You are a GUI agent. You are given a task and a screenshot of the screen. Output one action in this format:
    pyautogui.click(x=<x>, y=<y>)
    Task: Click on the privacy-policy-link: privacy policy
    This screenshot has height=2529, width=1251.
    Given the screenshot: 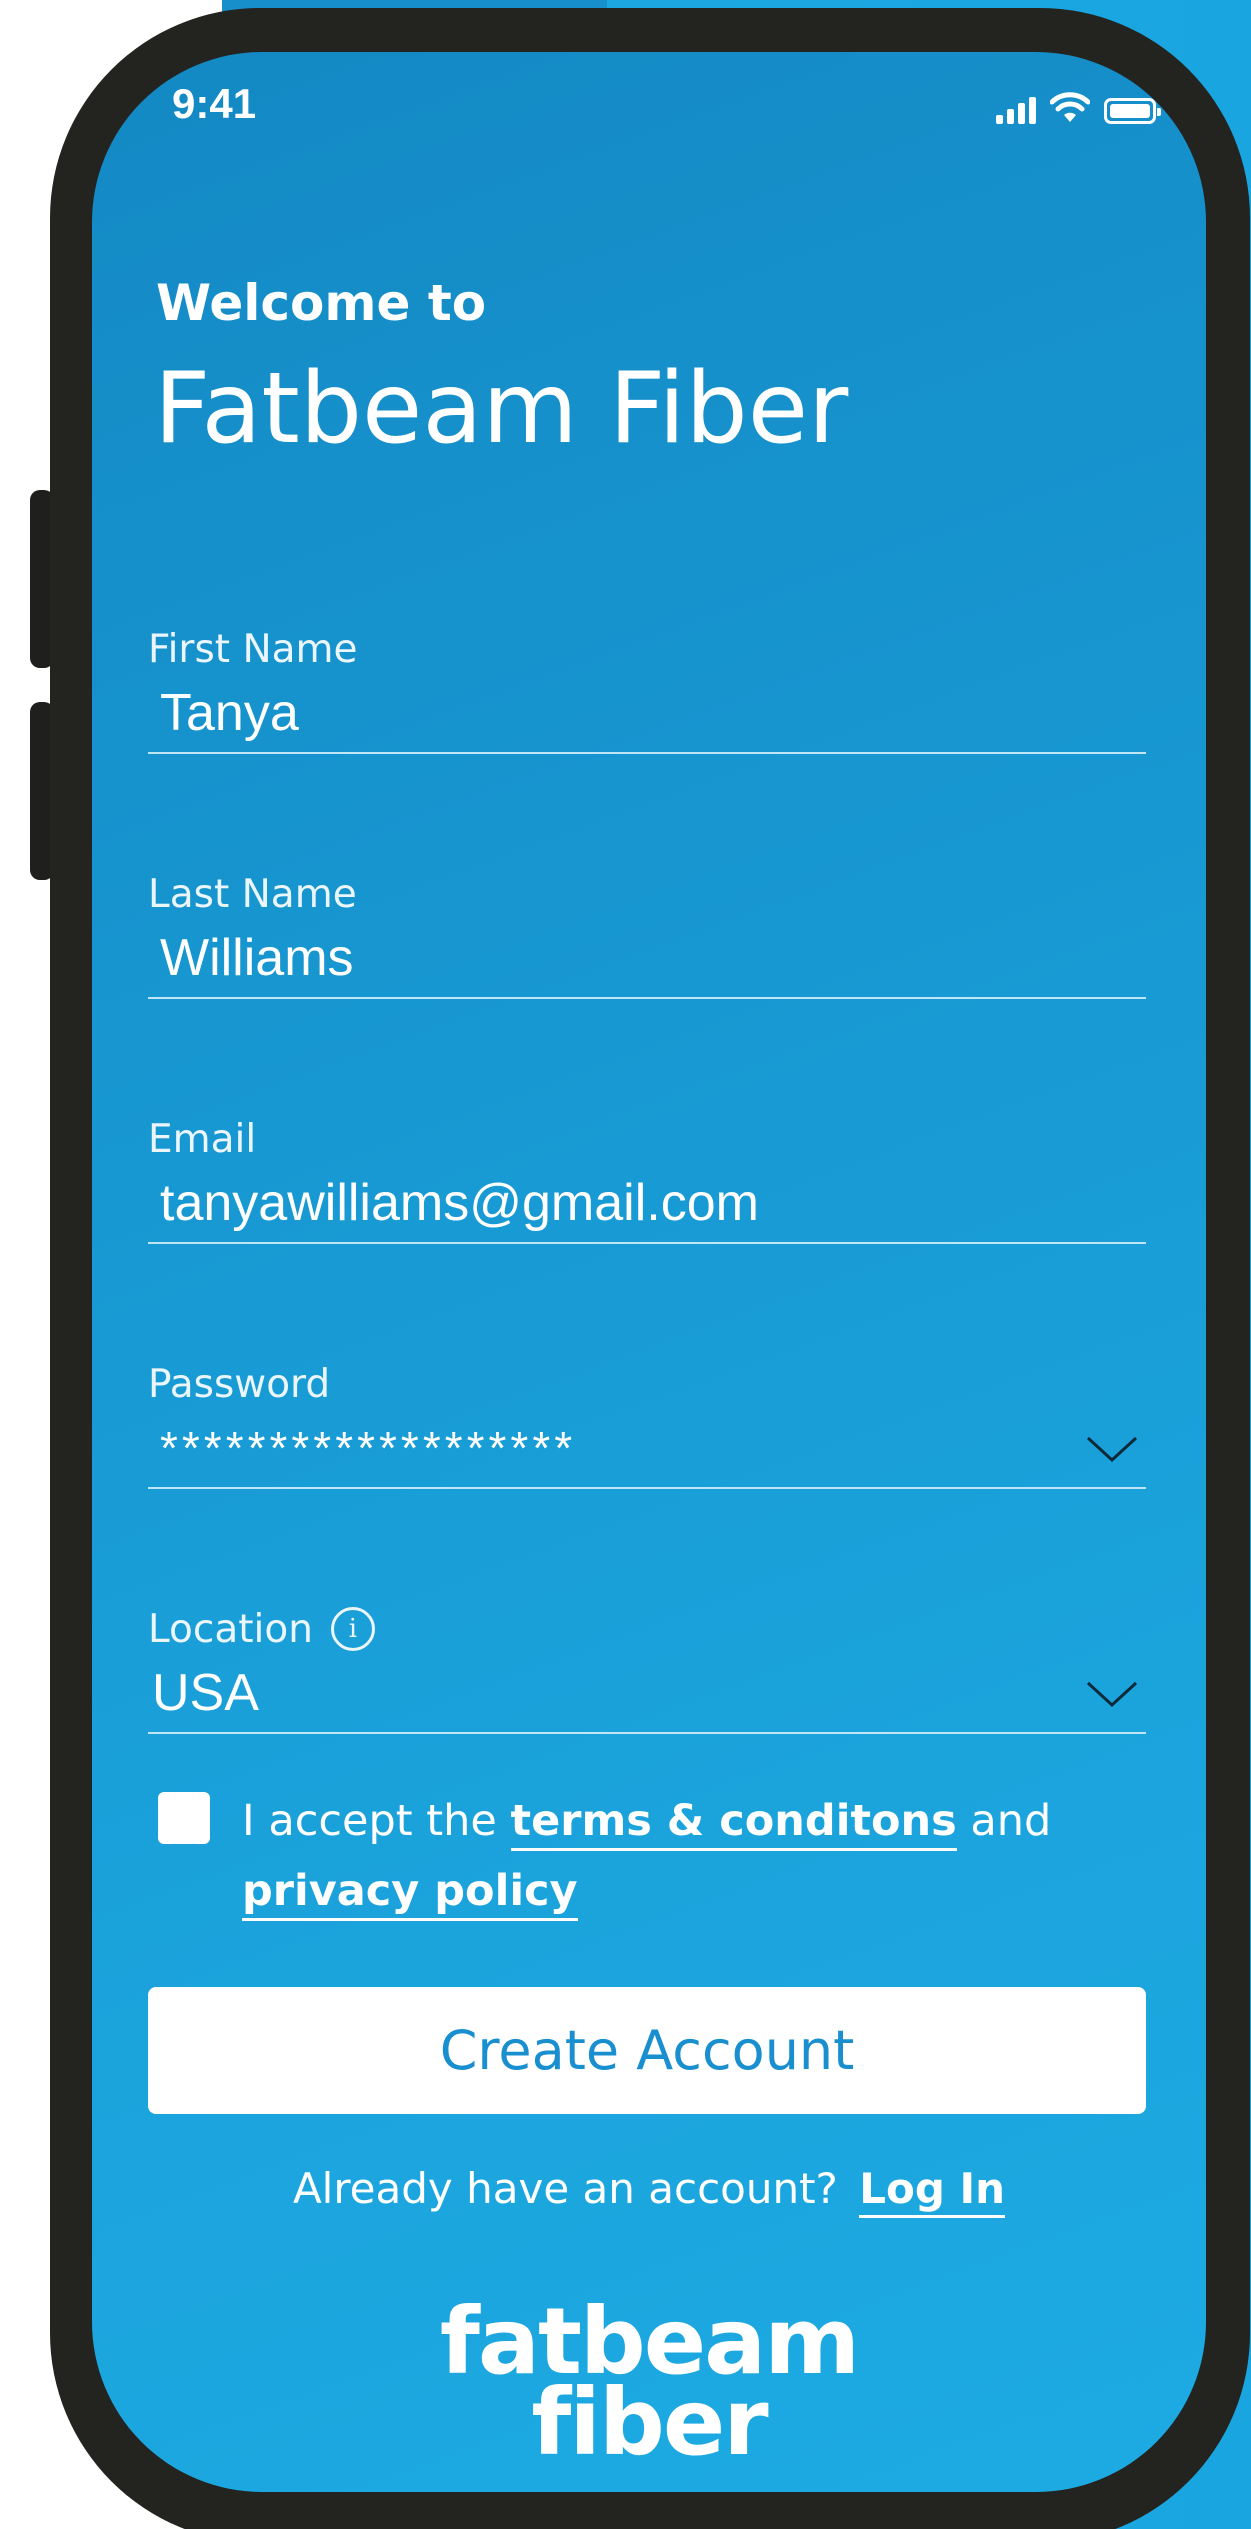 What is the action you would take?
    pyautogui.click(x=410, y=1893)
    